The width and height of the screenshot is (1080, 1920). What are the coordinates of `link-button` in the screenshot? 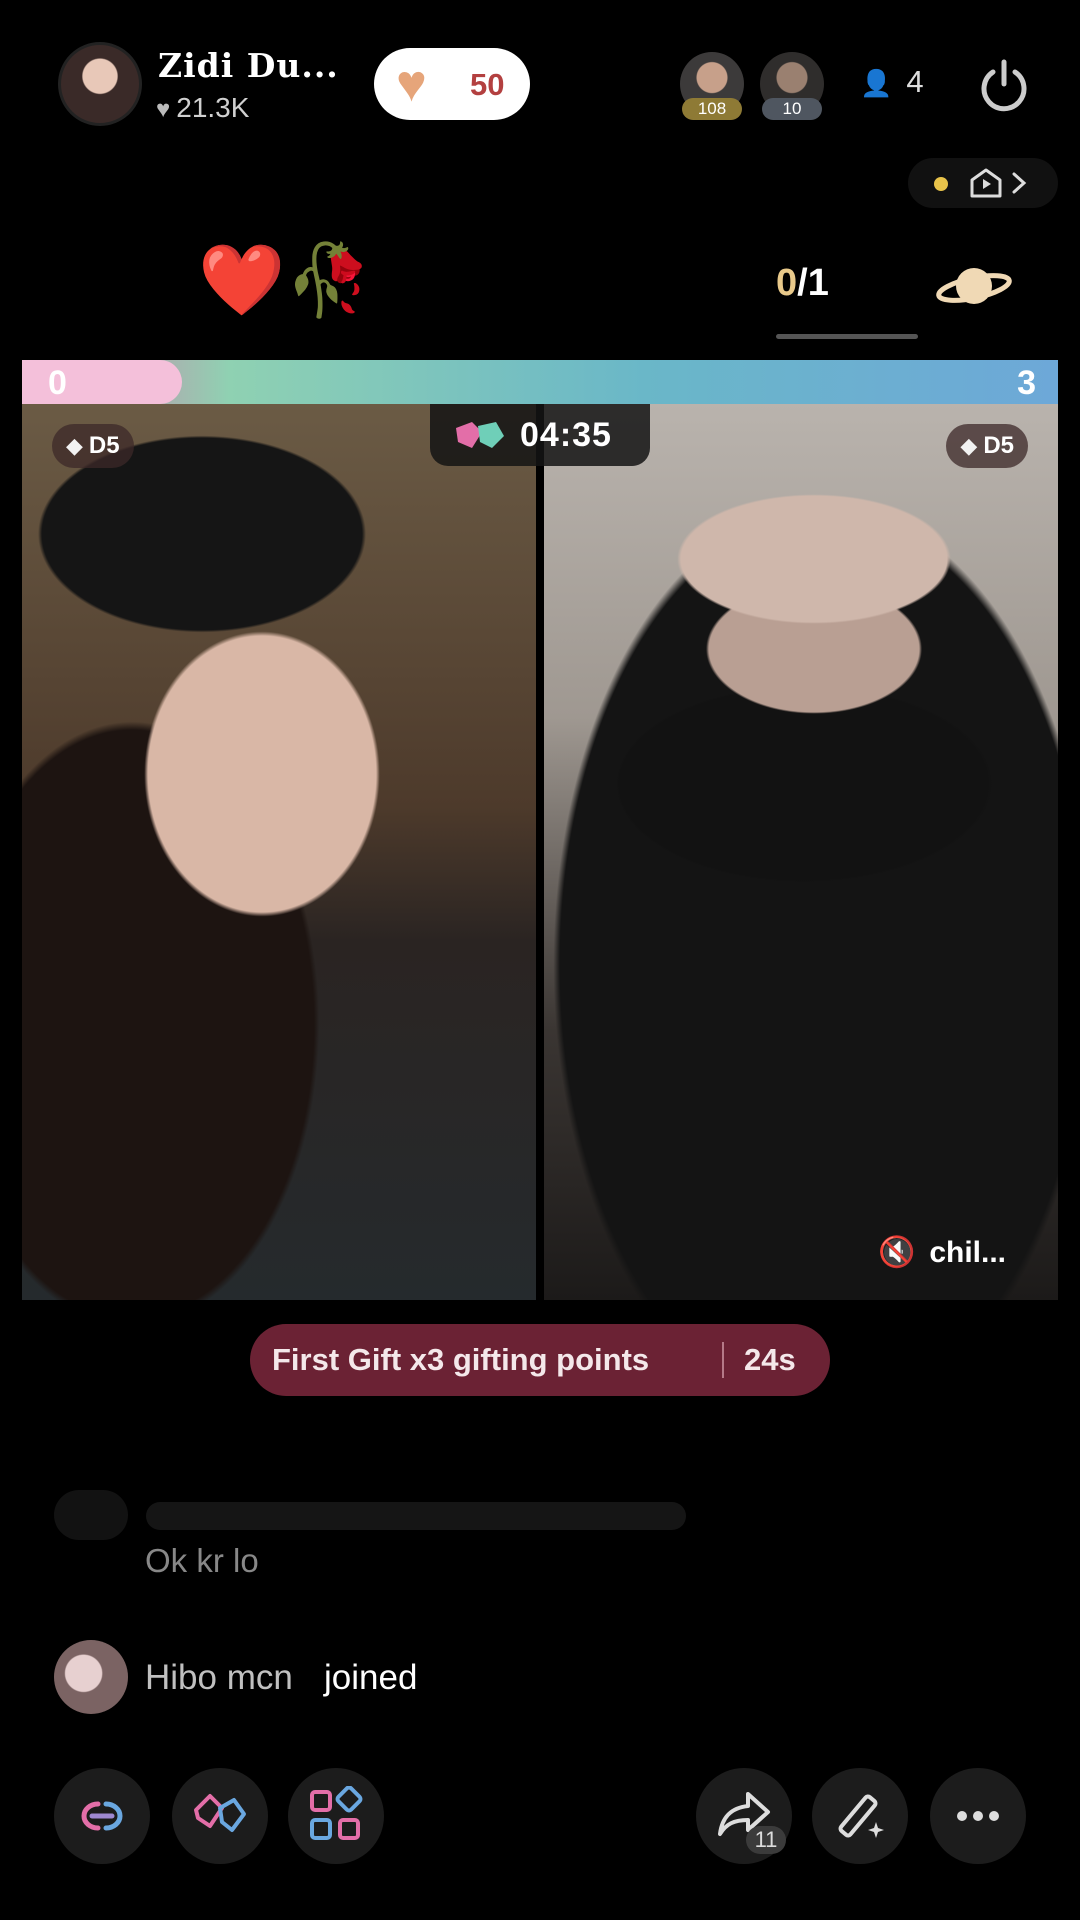 It's located at (102, 1816).